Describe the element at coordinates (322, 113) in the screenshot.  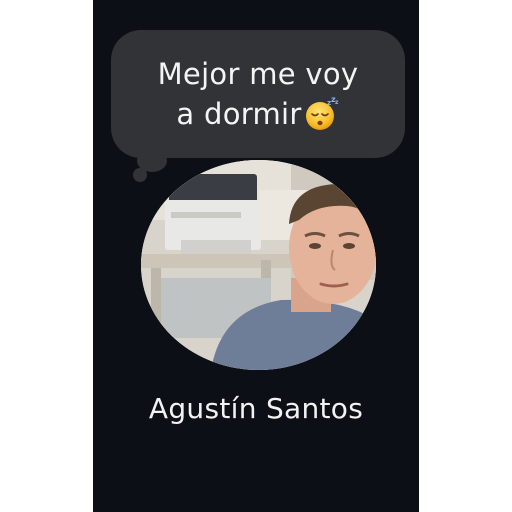
I see `sleeping-face-emoji-icon: z z z` at that location.